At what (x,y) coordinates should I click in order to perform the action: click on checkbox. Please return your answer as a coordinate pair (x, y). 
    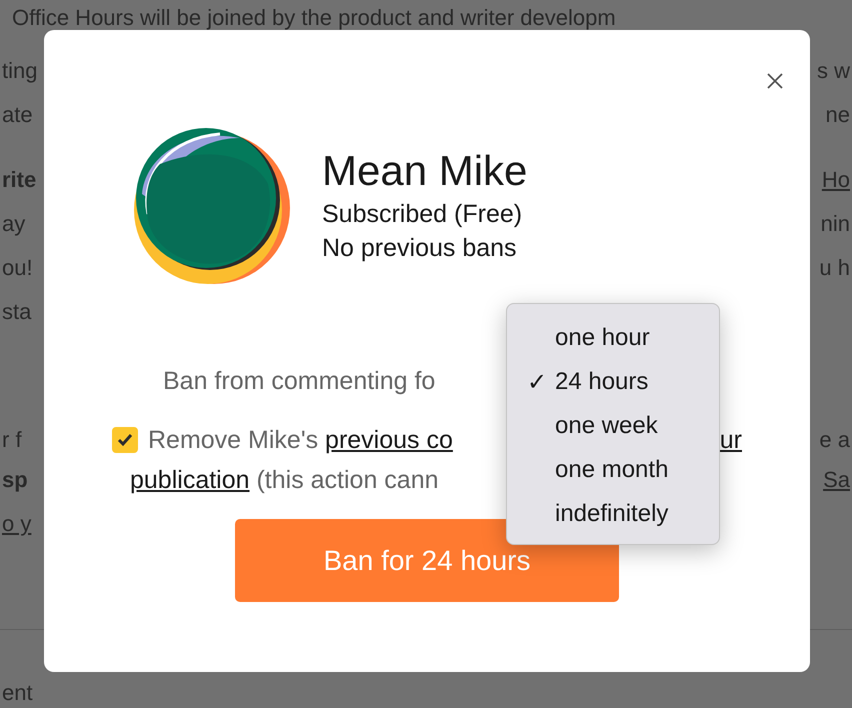
    Looking at the image, I should click on (125, 440).